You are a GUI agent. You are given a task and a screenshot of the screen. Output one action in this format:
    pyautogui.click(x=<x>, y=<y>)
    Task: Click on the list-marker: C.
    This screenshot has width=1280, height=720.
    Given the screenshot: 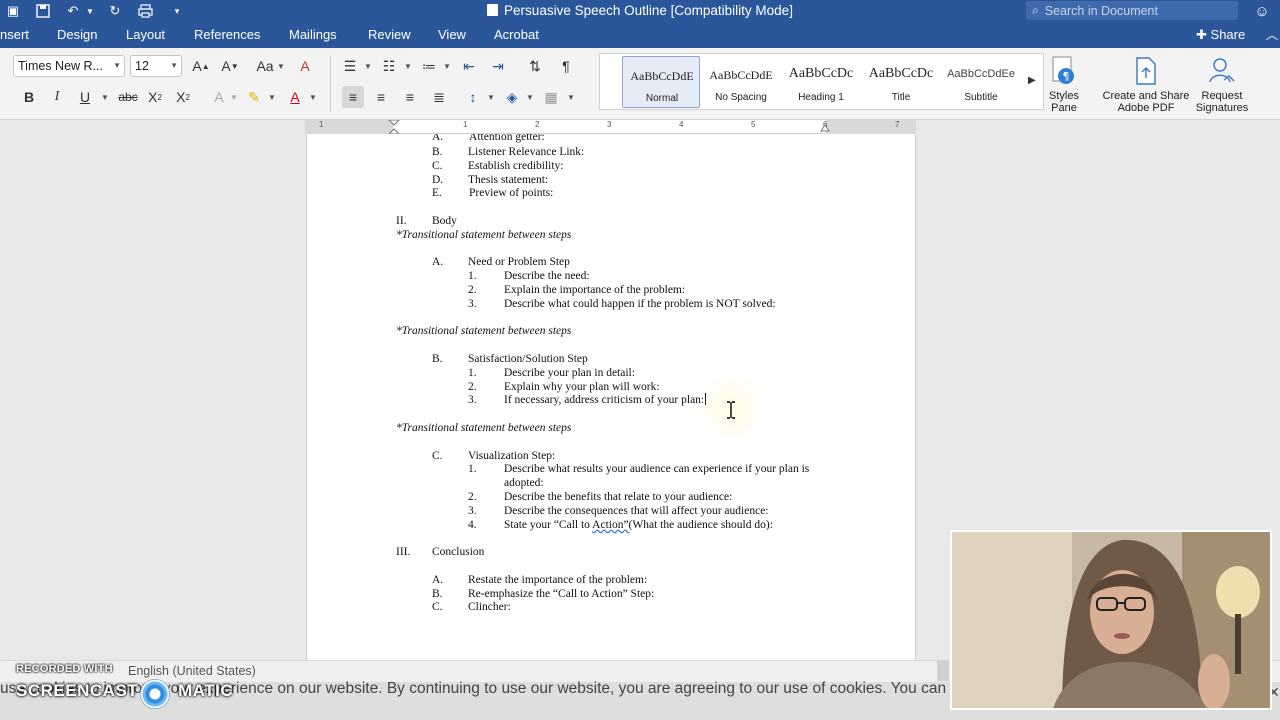 What is the action you would take?
    pyautogui.click(x=437, y=456)
    